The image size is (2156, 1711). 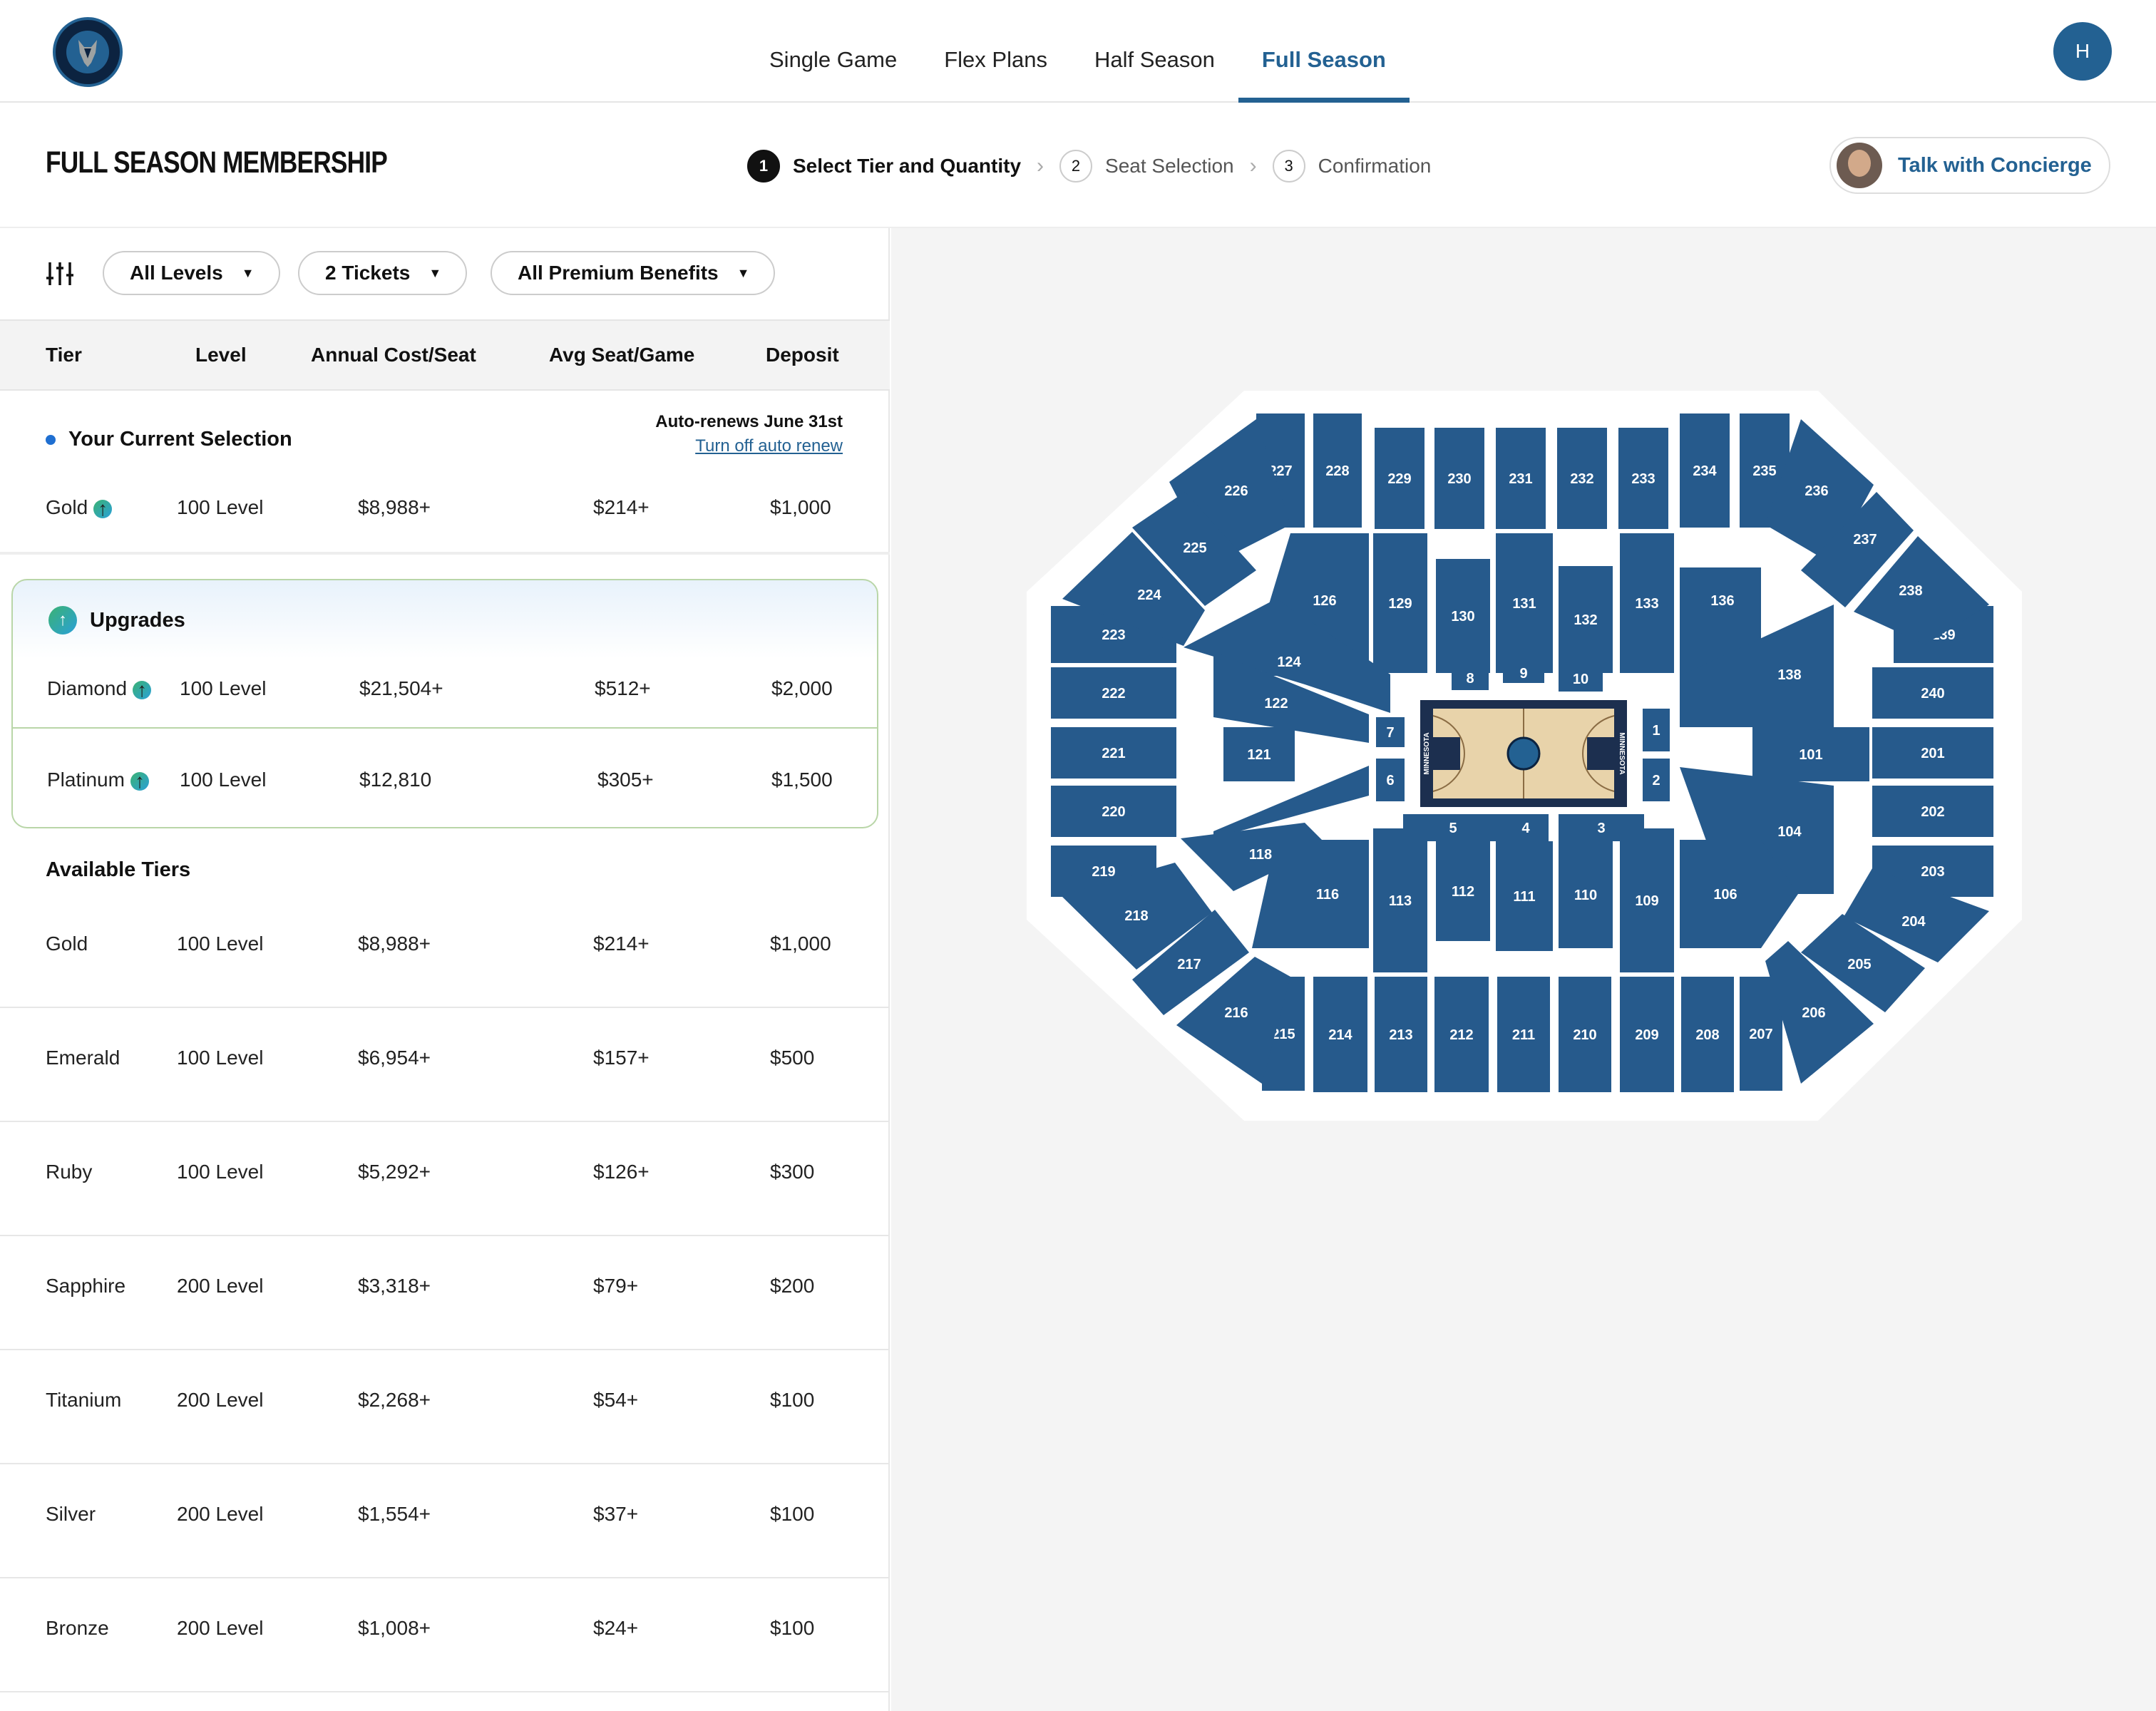 What do you see at coordinates (1586, 619) in the screenshot?
I see `section-132: 132` at bounding box center [1586, 619].